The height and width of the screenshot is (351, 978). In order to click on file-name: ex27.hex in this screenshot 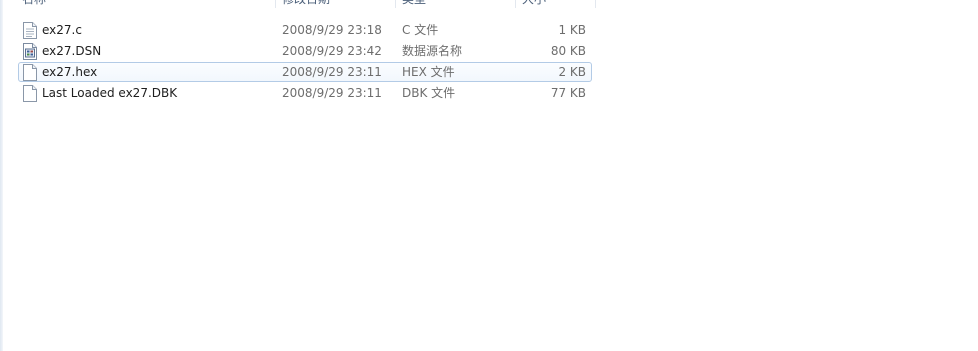, I will do `click(70, 72)`.